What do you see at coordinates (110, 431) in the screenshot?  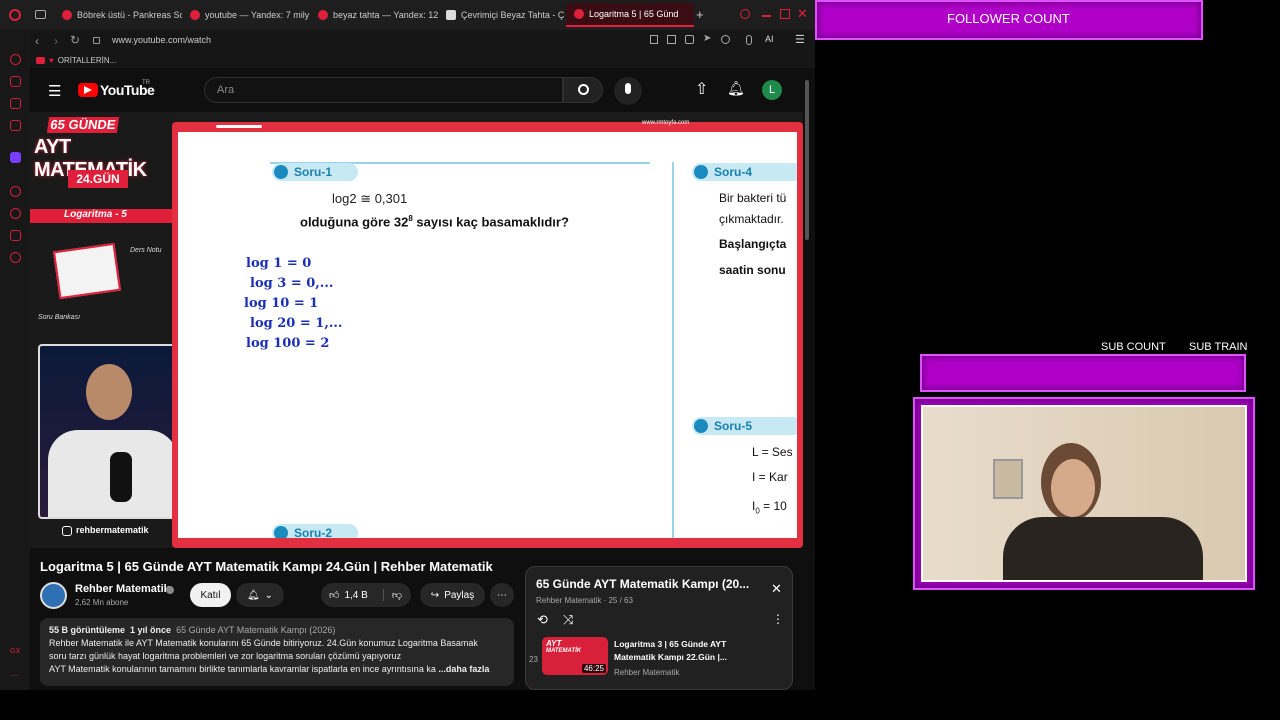 I see `webcam-teacher` at bounding box center [110, 431].